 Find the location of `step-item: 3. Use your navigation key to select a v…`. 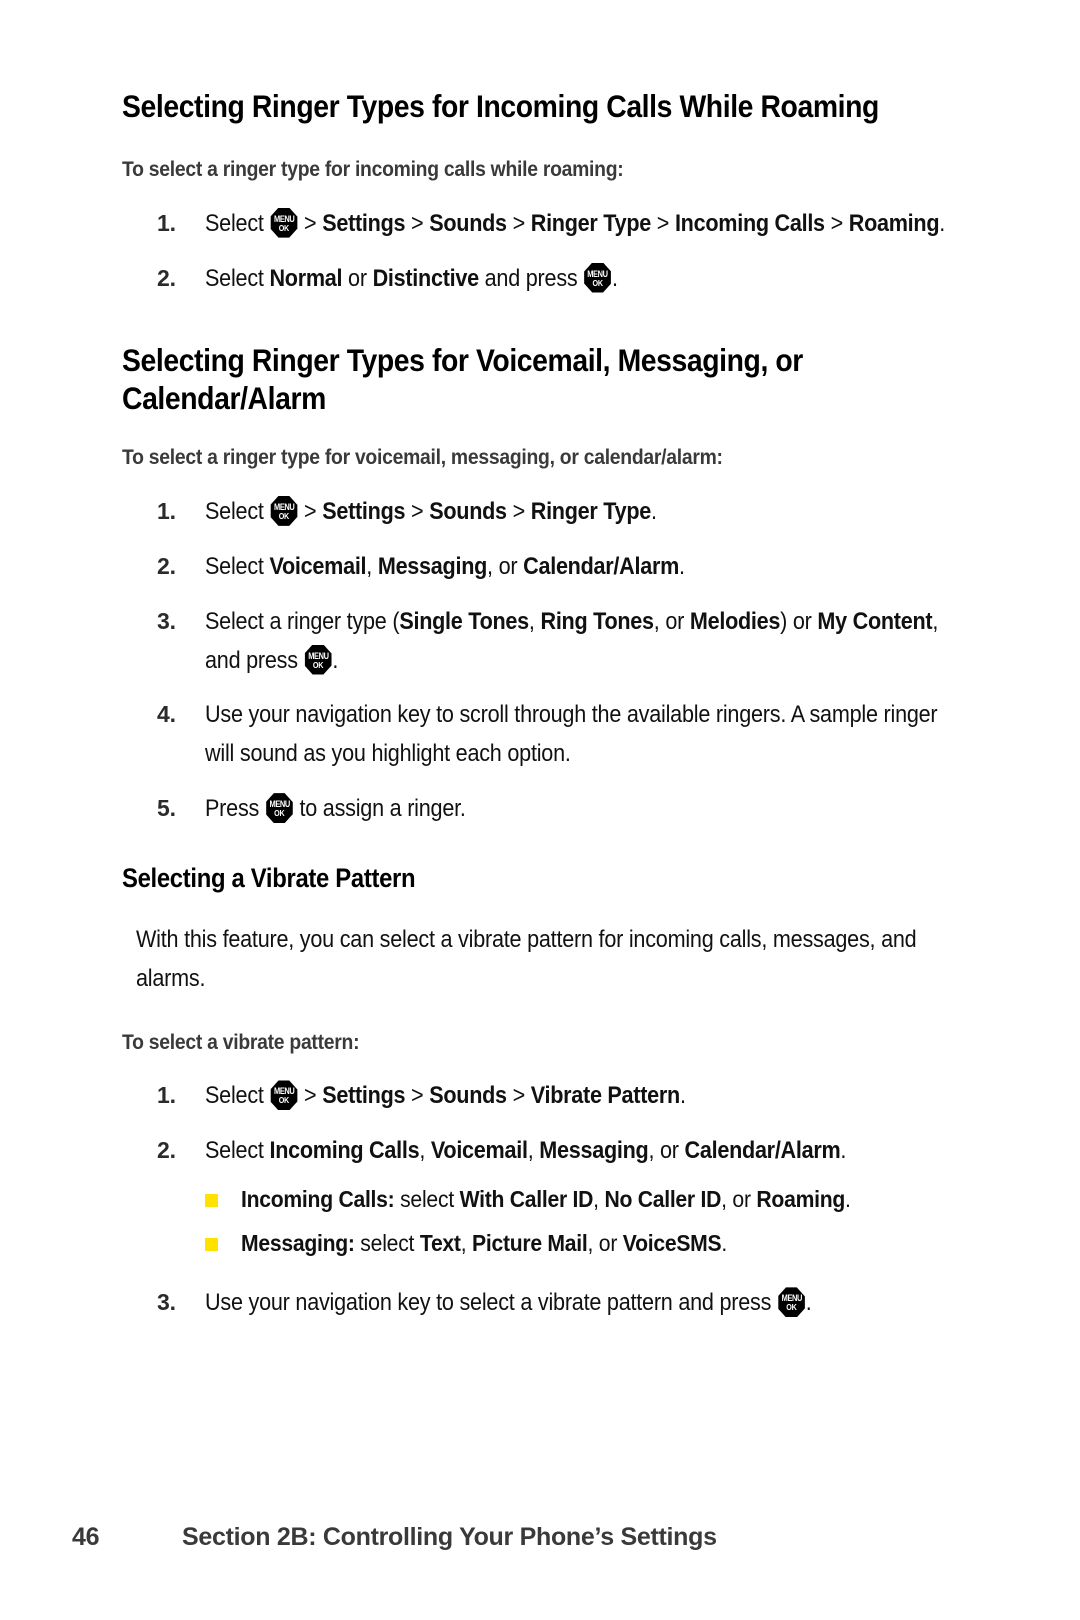

step-item: 3. Use your navigation key to select a v… is located at coordinates (541, 1303).